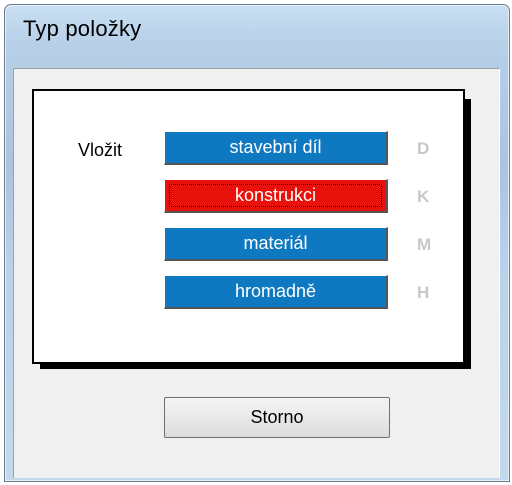 The width and height of the screenshot is (512, 485). I want to click on option-button-hromadne: hromadně, so click(276, 292).